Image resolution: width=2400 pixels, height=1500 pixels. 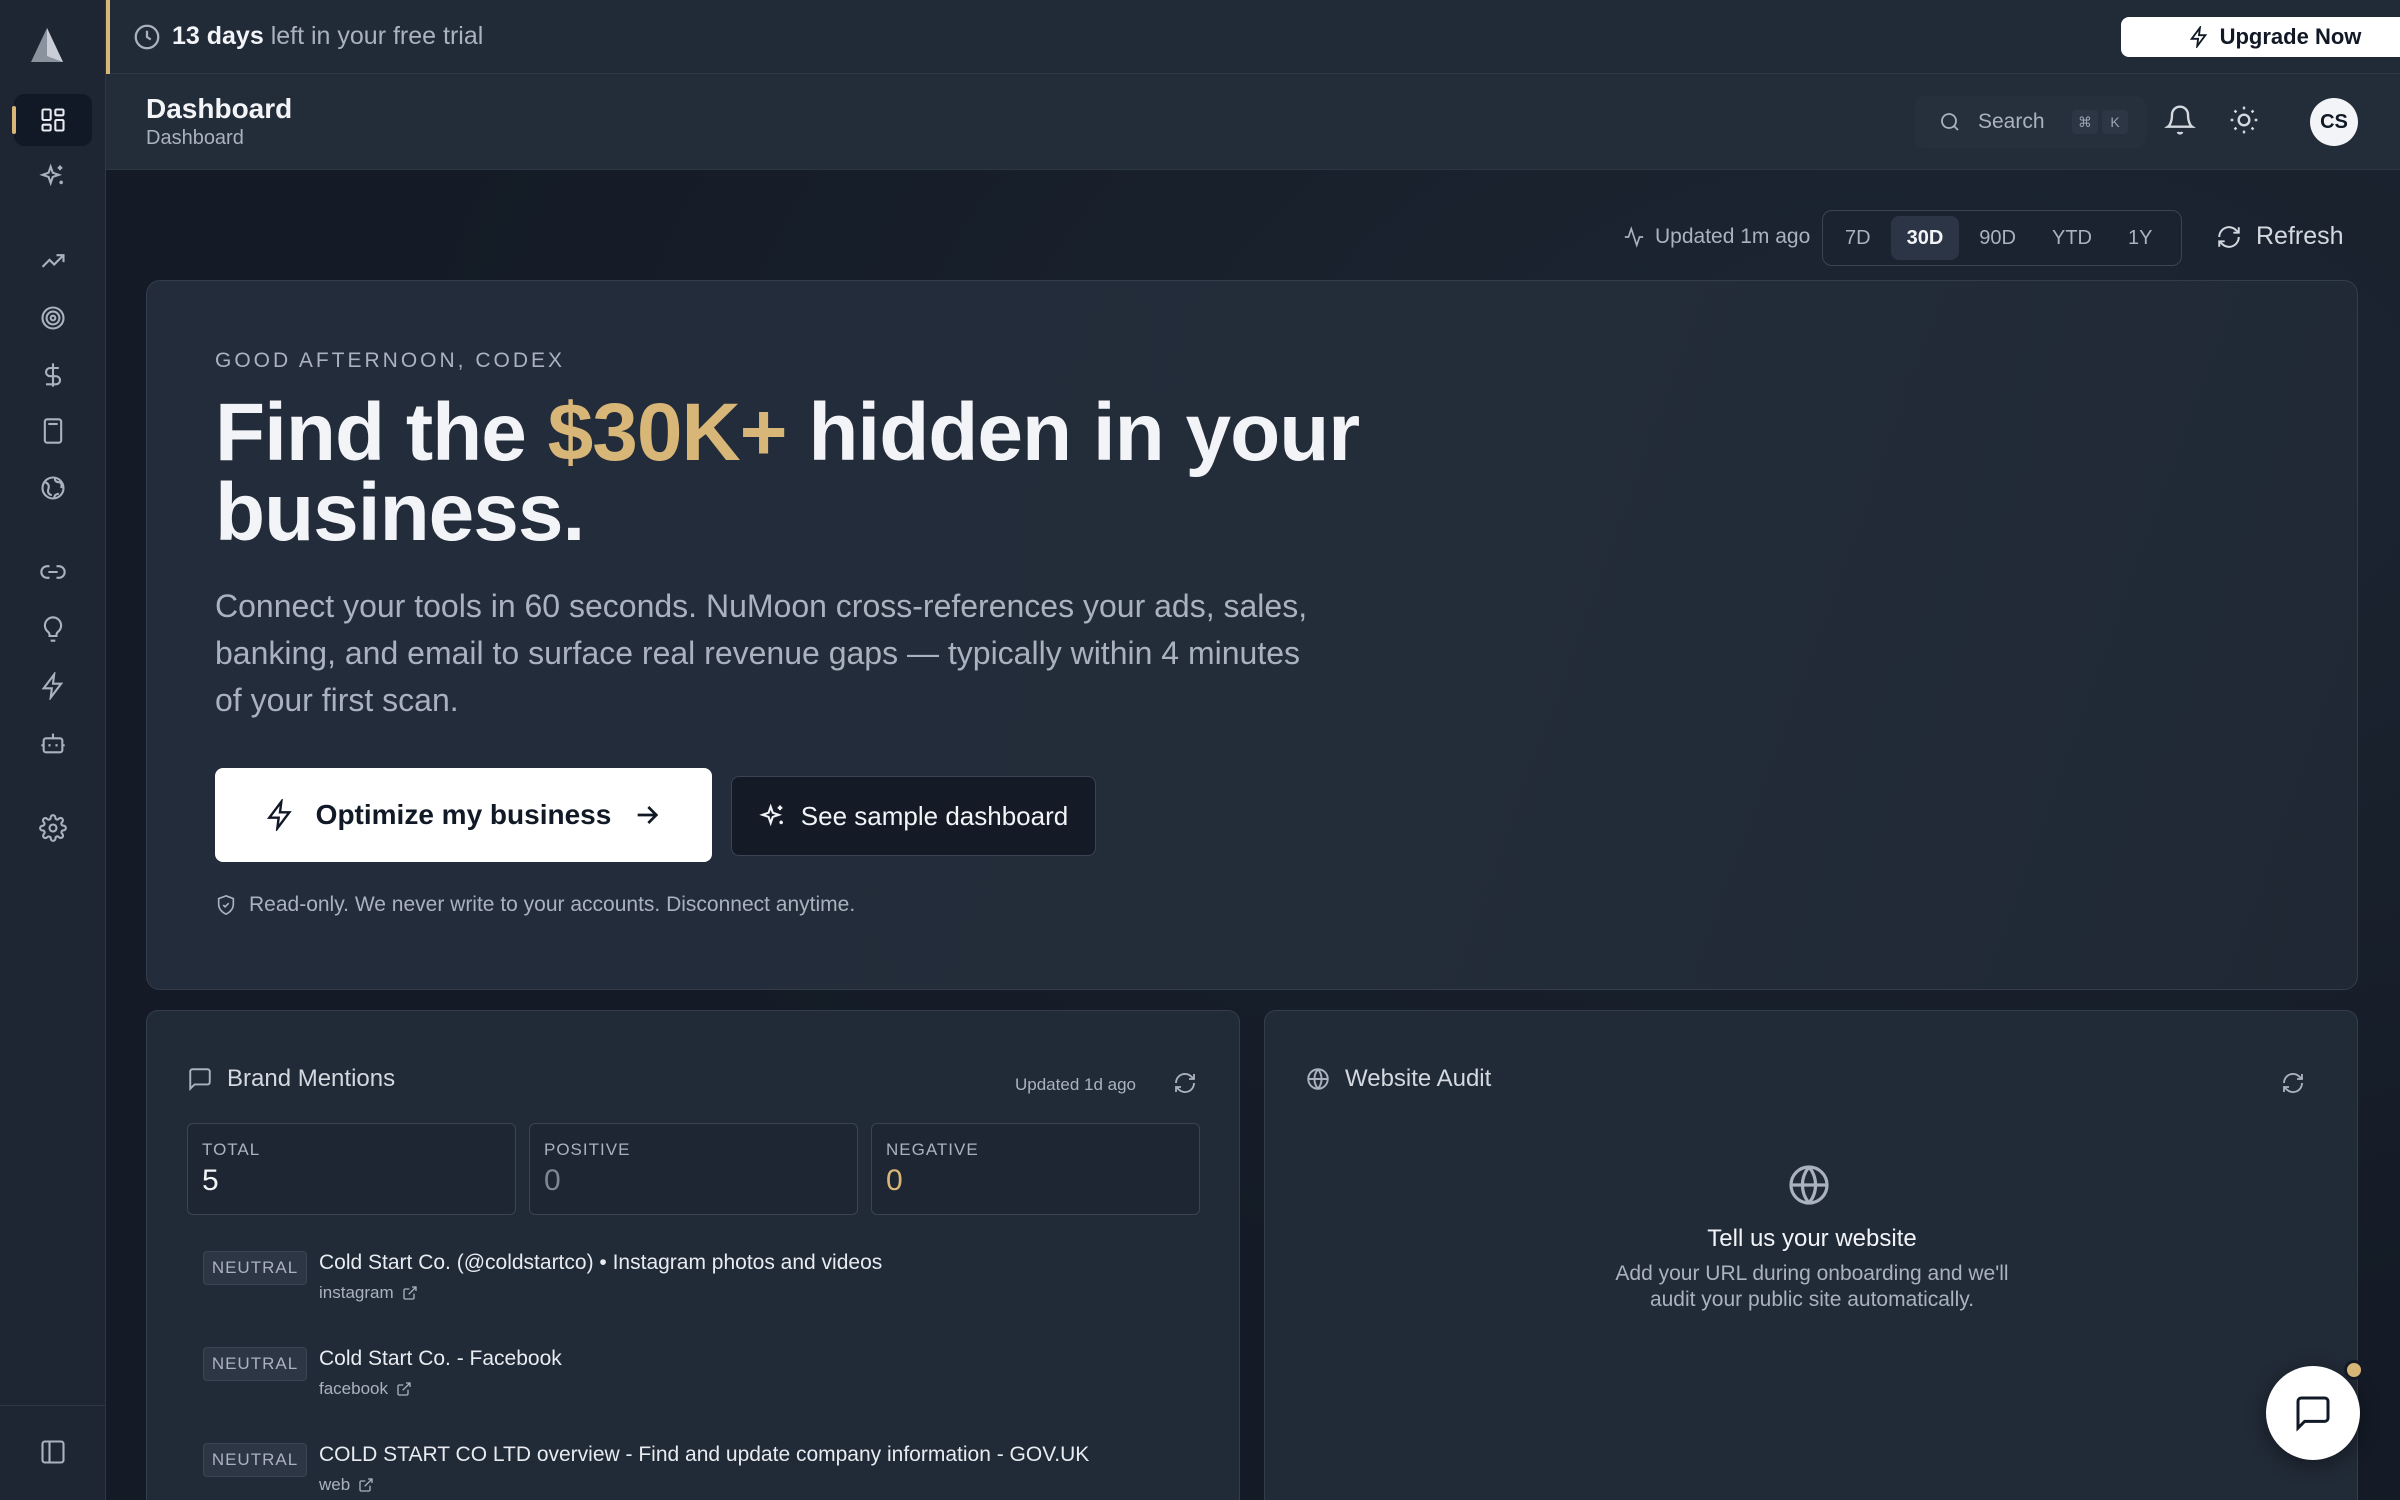 What do you see at coordinates (2244, 120) in the screenshot?
I see `sun-icon` at bounding box center [2244, 120].